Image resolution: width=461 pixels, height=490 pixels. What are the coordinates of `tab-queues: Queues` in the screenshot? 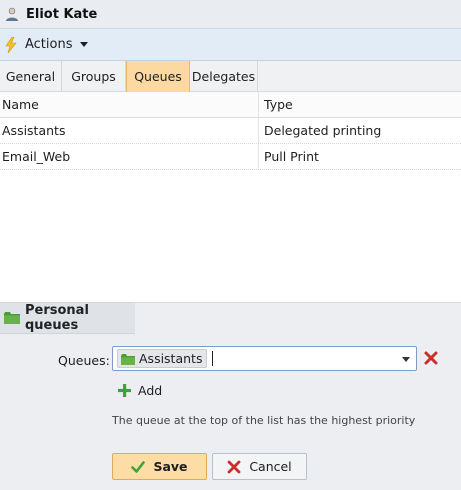 It's located at (158, 76).